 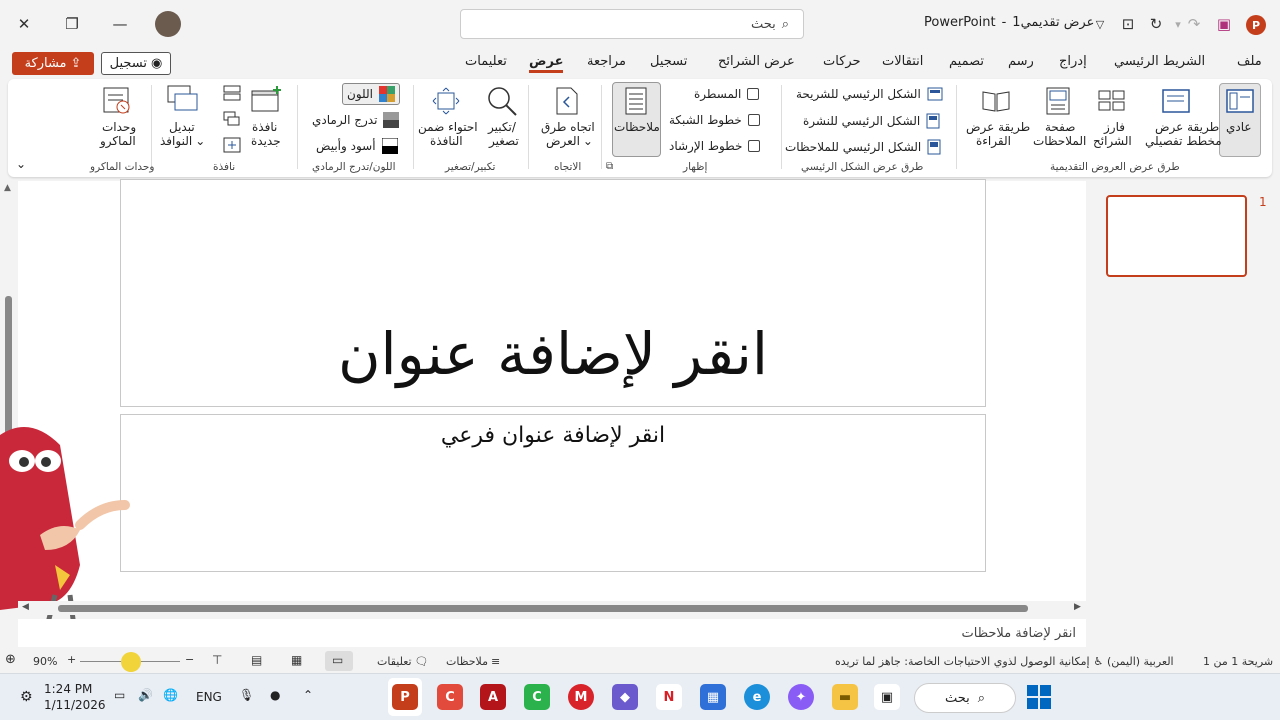 What do you see at coordinates (1238, 661) in the screenshot?
I see `slide-info: شريحة 1 من 1` at bounding box center [1238, 661].